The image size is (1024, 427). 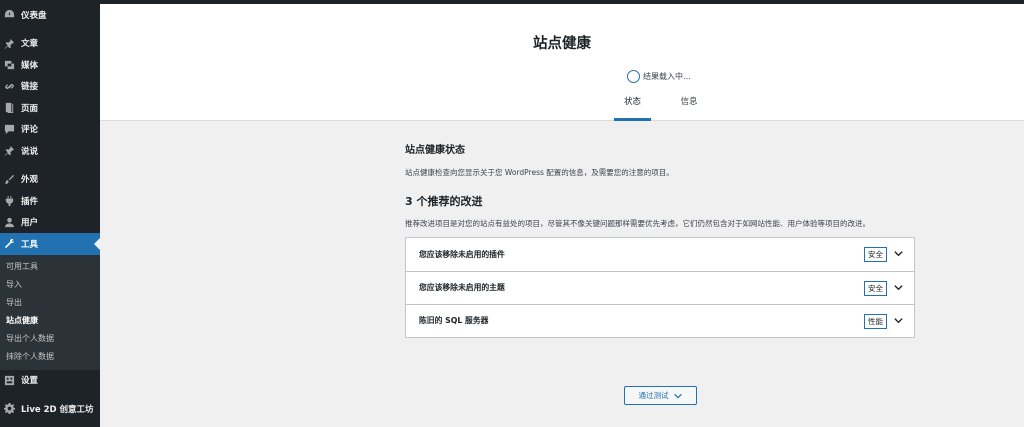 I want to click on page-icon, so click(x=9, y=108).